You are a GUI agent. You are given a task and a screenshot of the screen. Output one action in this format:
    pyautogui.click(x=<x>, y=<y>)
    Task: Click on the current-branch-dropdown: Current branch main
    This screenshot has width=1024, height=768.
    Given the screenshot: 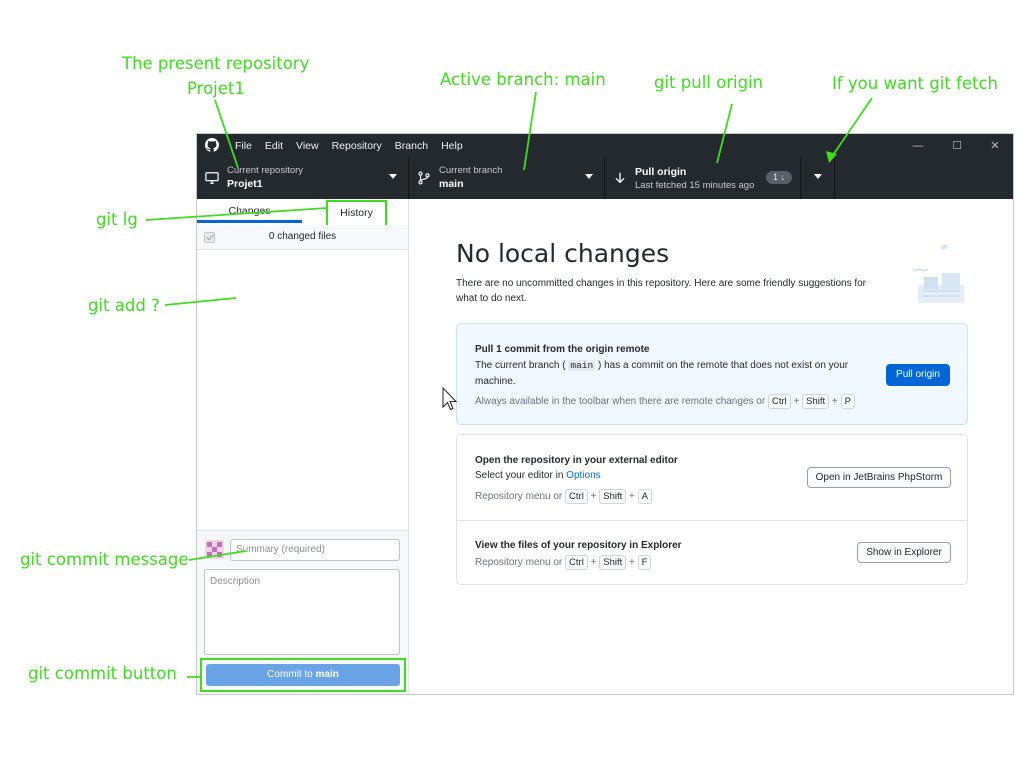 What is the action you would take?
    pyautogui.click(x=507, y=178)
    